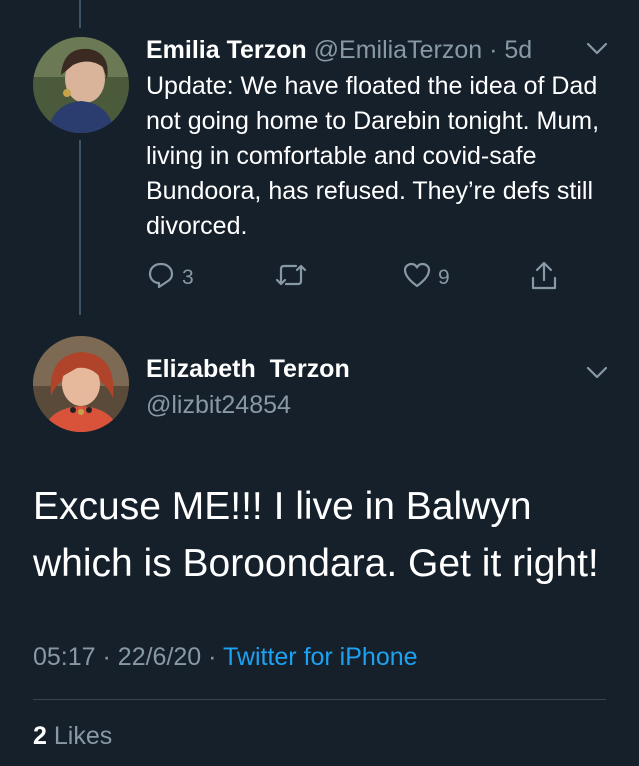 Image resolution: width=639 pixels, height=766 pixels. Describe the element at coordinates (320, 657) in the screenshot. I see `tweet-source-link: Twitter for iPhone` at that location.